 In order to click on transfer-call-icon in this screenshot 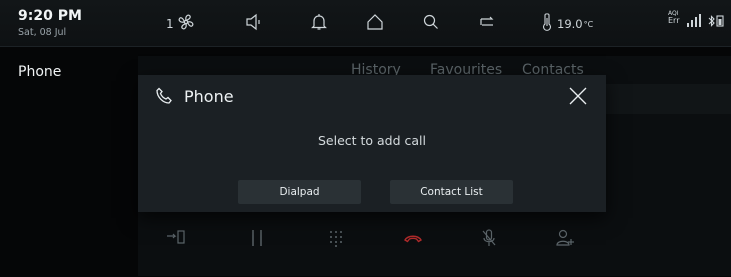, I will do `click(176, 238)`.